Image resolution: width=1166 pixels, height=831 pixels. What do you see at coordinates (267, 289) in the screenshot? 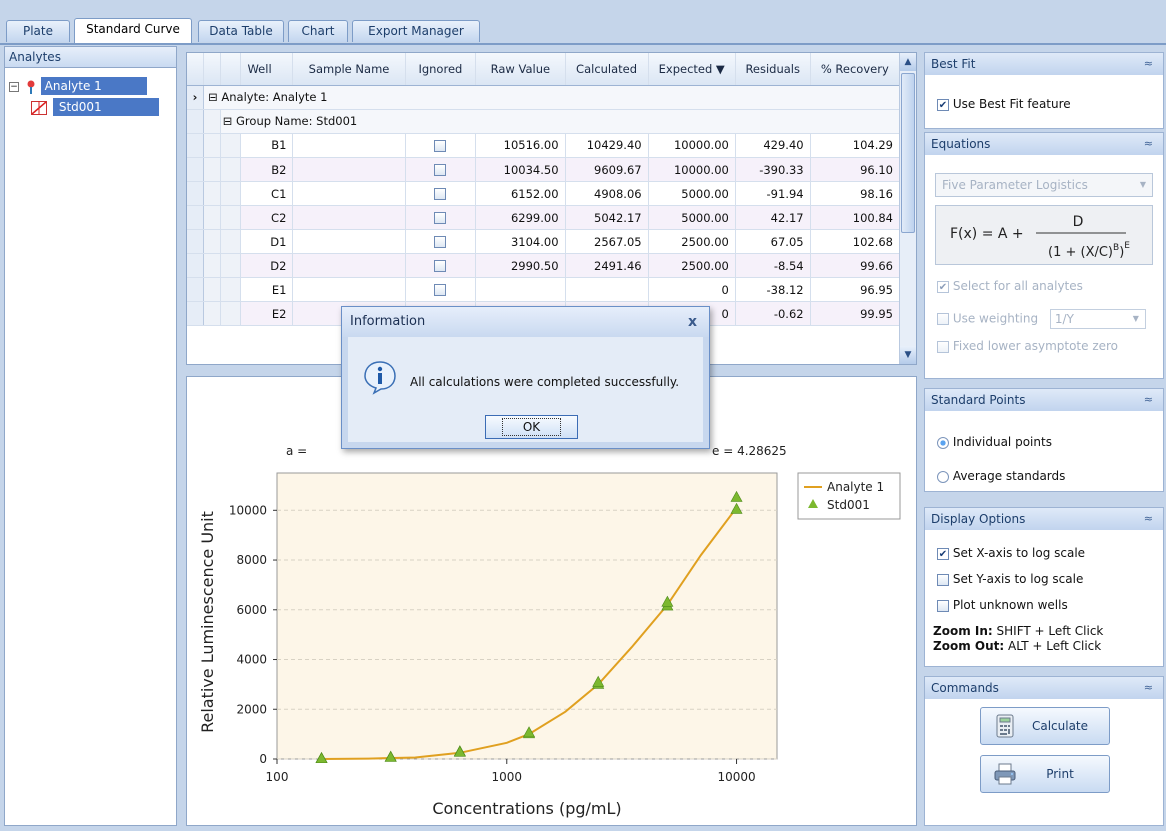
I see `cell-well: E1` at bounding box center [267, 289].